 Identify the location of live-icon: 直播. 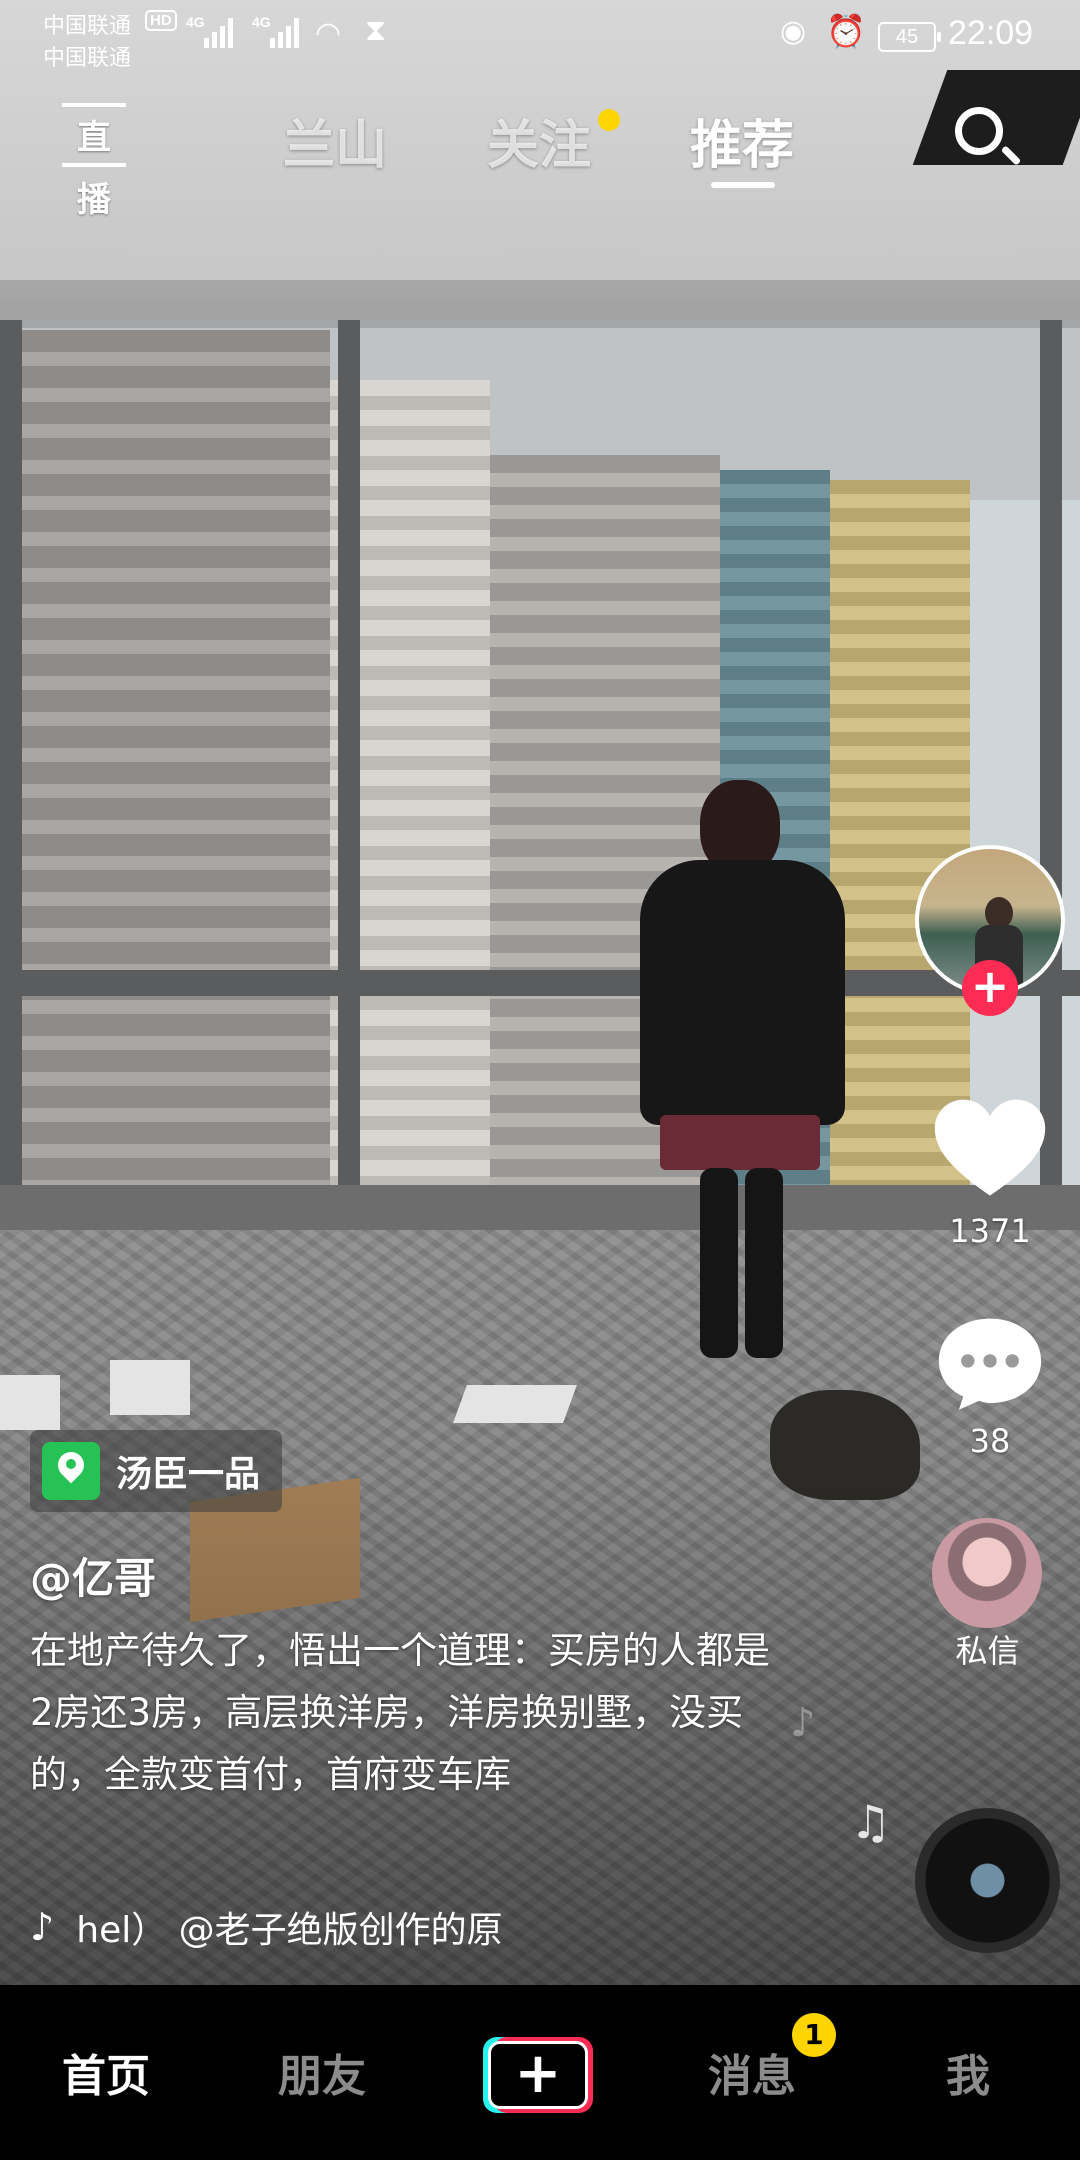
(94, 161).